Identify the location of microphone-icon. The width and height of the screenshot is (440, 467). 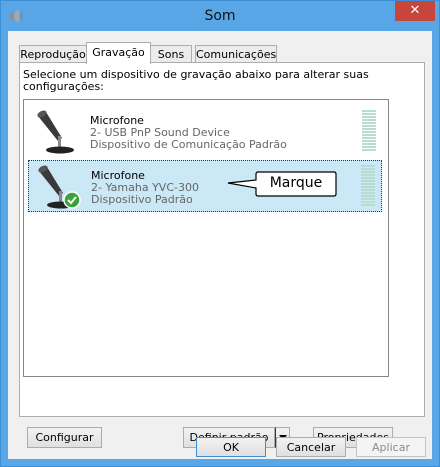
(56, 132).